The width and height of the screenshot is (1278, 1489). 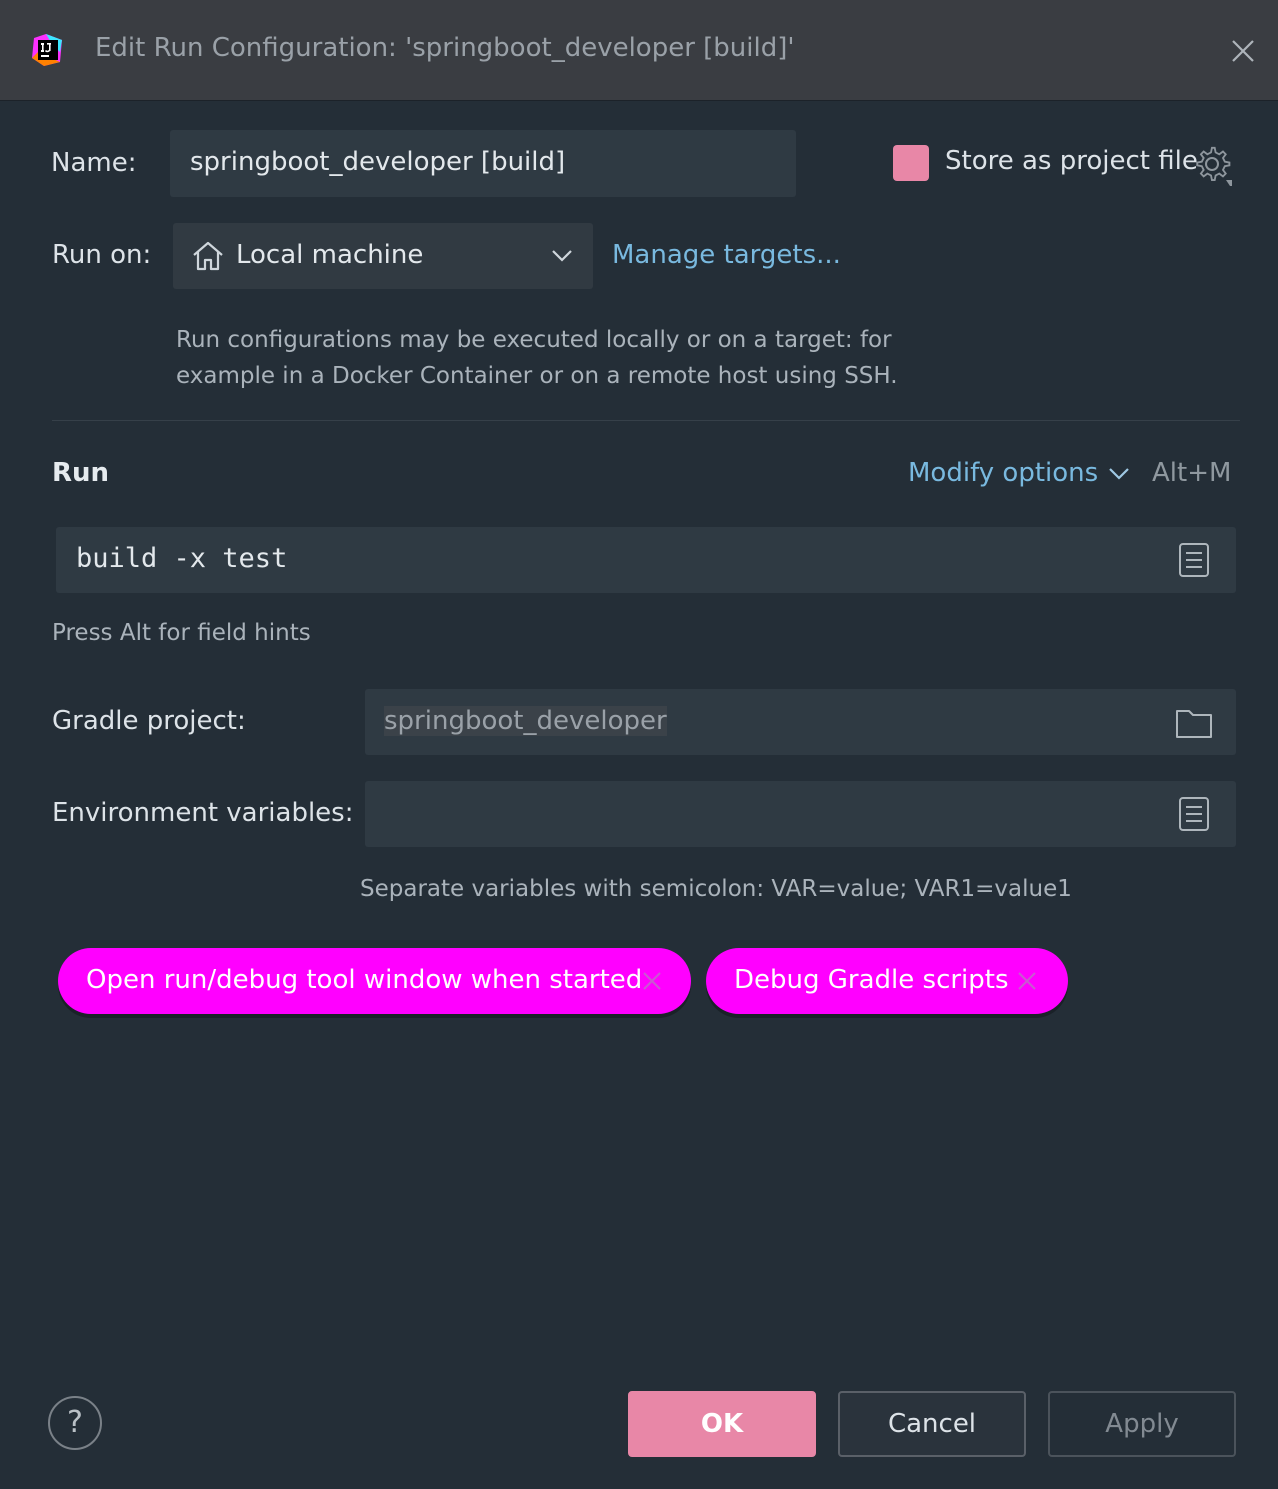 What do you see at coordinates (1214, 166) in the screenshot?
I see `gear-icon` at bounding box center [1214, 166].